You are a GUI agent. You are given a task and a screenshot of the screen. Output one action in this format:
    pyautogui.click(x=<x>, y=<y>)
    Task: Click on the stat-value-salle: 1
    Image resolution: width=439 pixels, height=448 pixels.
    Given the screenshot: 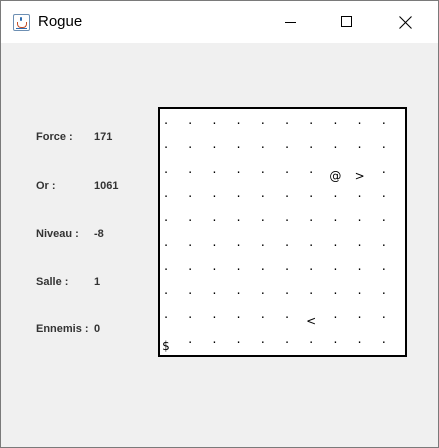 What is the action you would take?
    pyautogui.click(x=97, y=282)
    